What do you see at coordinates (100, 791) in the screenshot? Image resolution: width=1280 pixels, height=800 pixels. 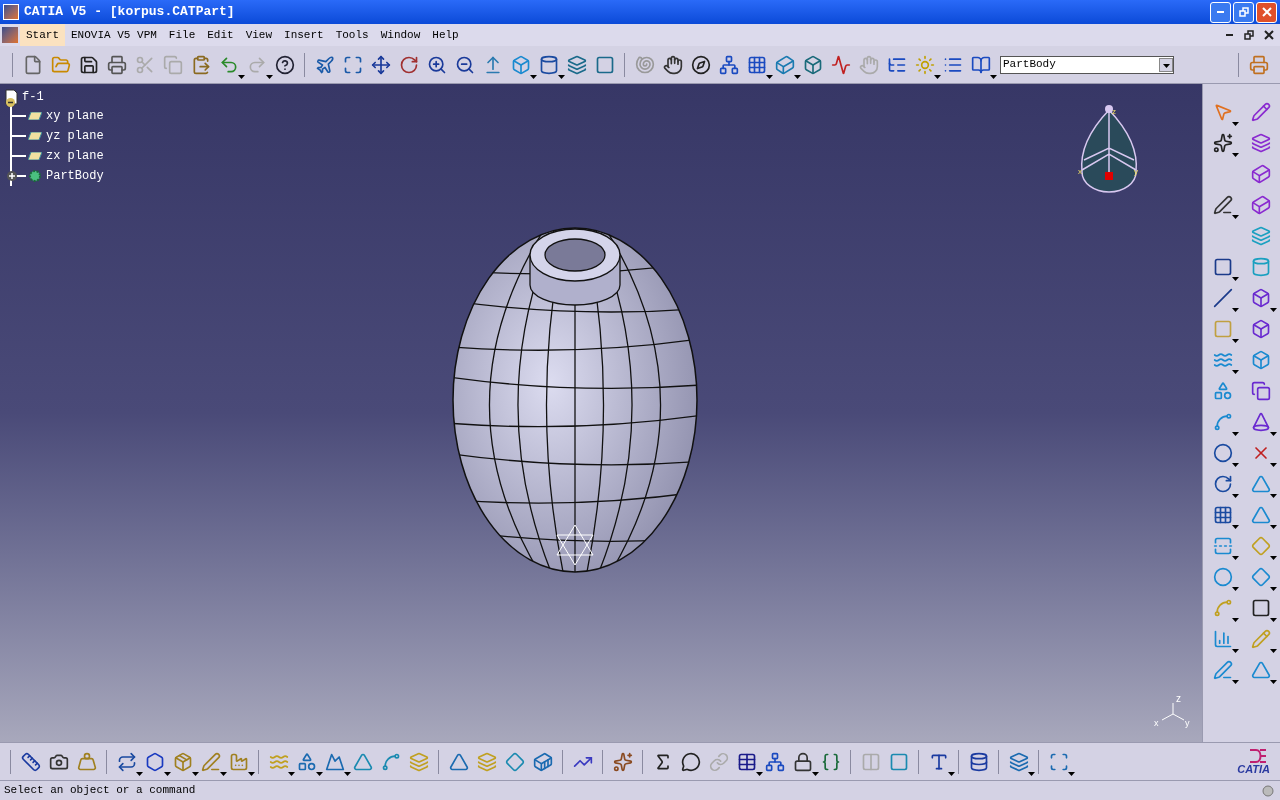 I see `status-message: Select an object or a command` at bounding box center [100, 791].